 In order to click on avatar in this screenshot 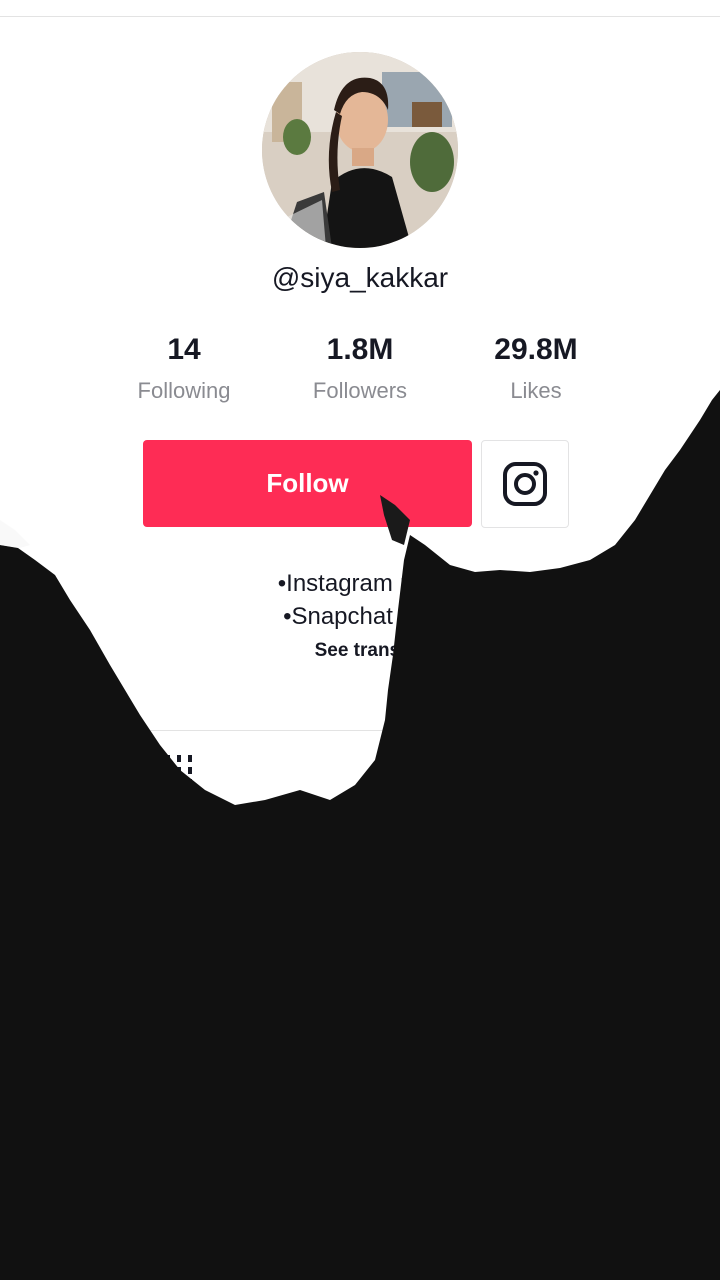, I will do `click(360, 150)`.